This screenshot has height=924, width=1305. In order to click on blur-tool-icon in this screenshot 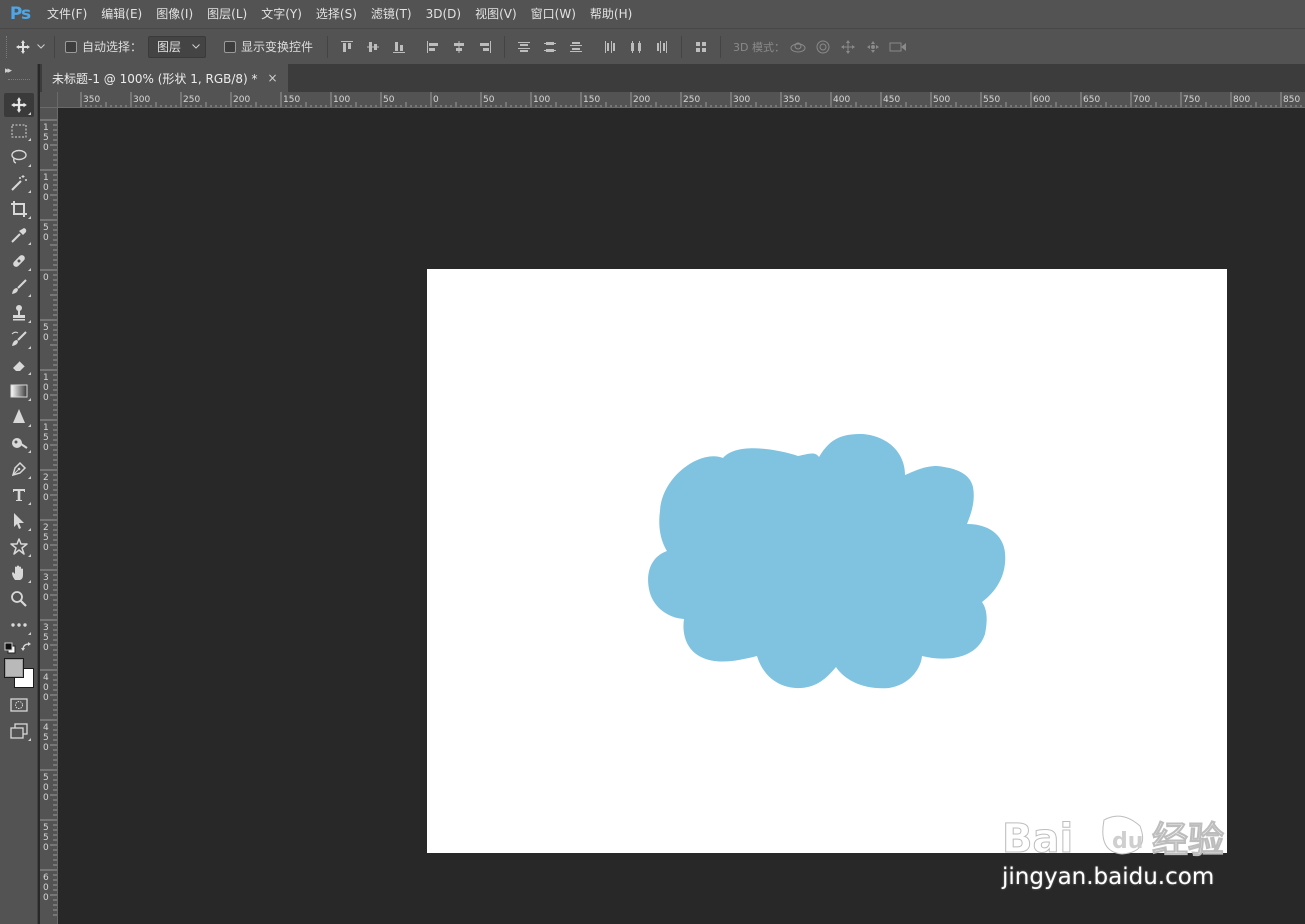, I will do `click(19, 417)`.